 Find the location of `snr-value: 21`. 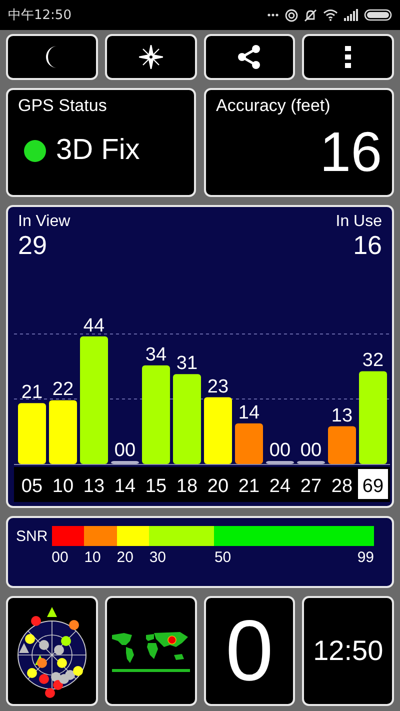

snr-value: 21 is located at coordinates (32, 393).